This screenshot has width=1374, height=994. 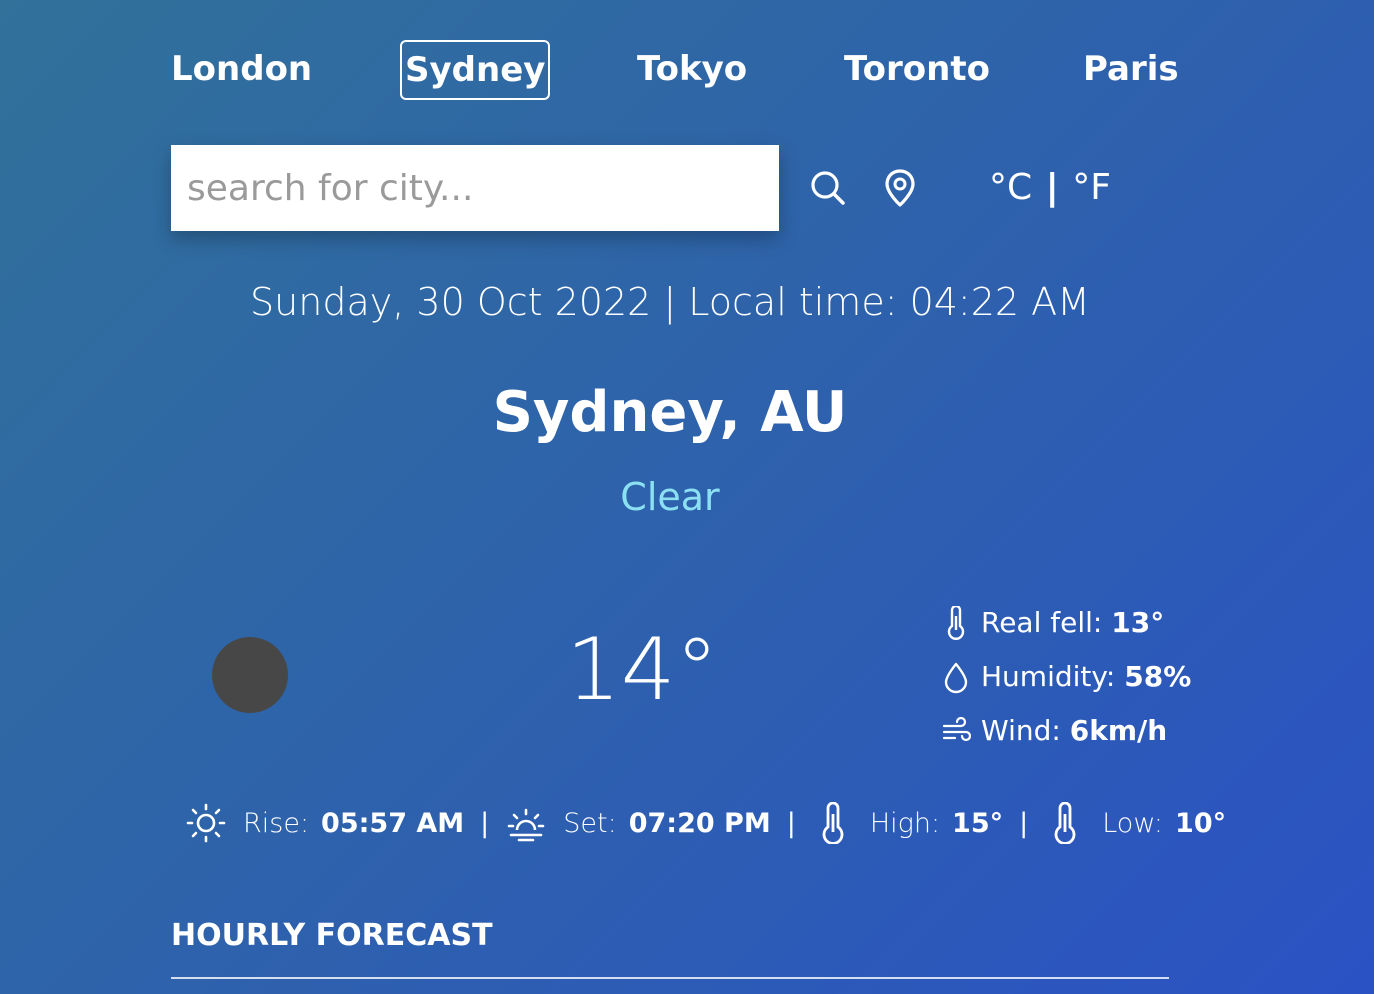 I want to click on weather-details: Real fell: 13° Humidity: 58% Wind: 6km/h, so click(x=1066, y=677).